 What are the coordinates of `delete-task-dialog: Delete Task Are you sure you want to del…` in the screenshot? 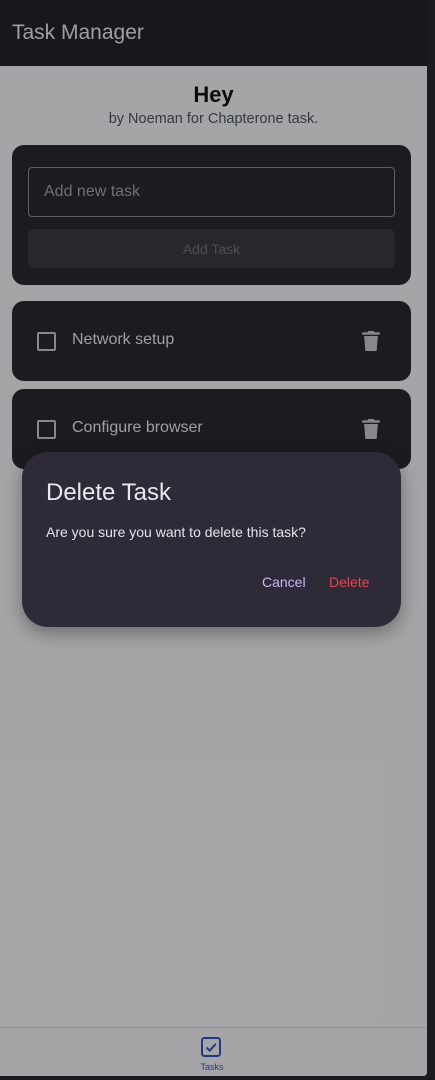 It's located at (211, 539).